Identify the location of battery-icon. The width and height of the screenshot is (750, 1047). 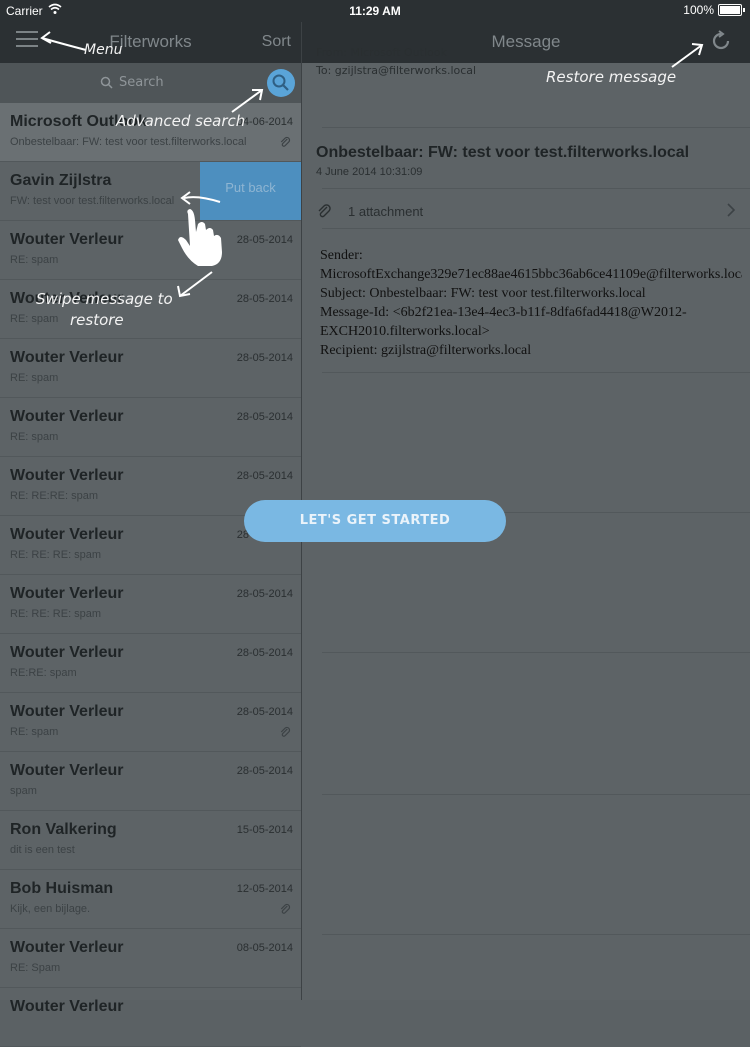
(731, 10).